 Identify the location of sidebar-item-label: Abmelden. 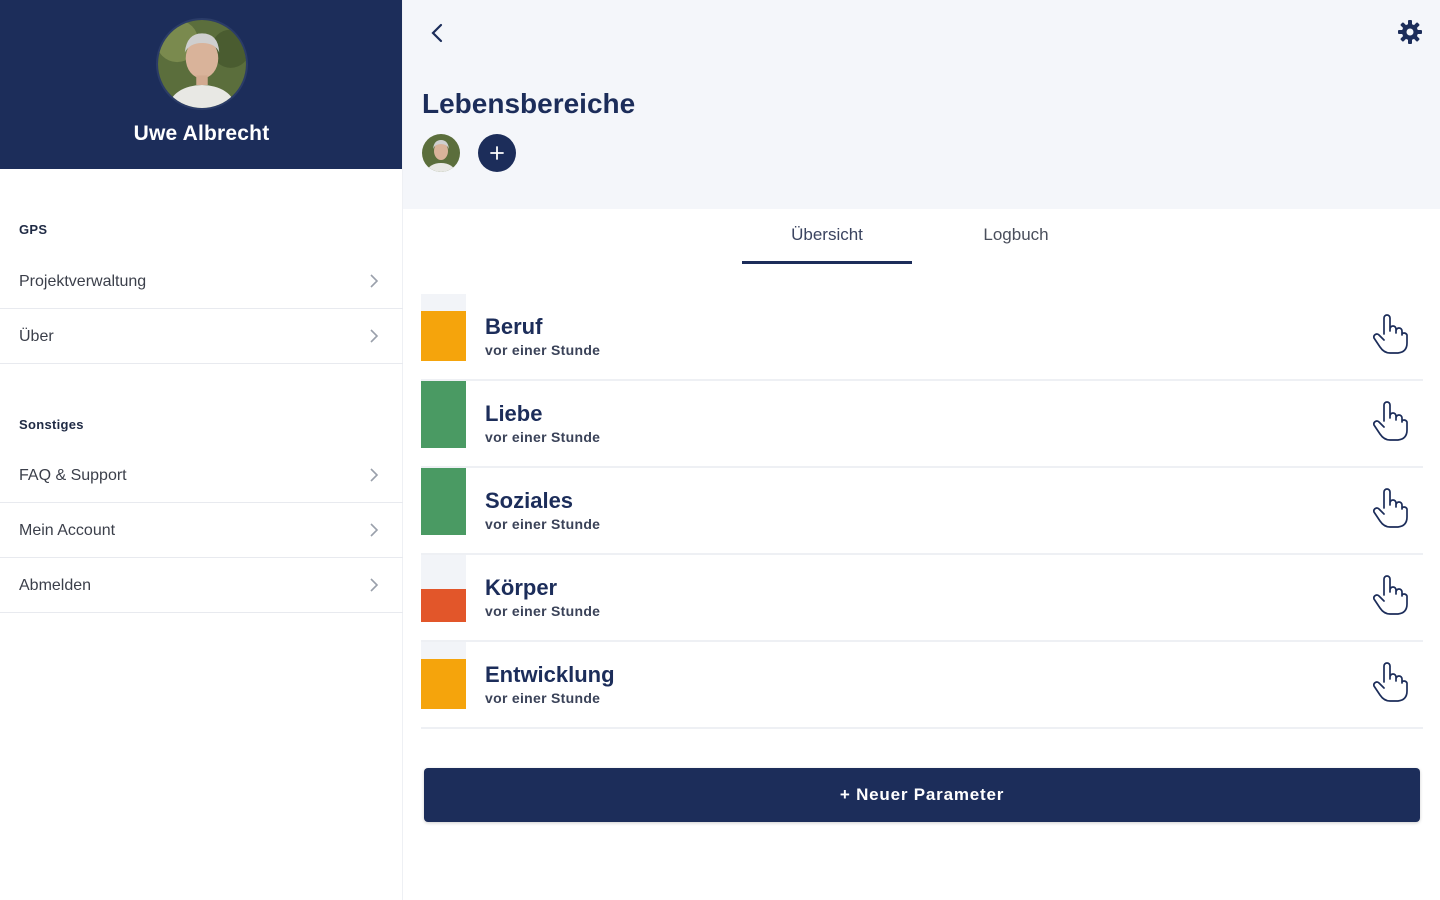
(55, 585).